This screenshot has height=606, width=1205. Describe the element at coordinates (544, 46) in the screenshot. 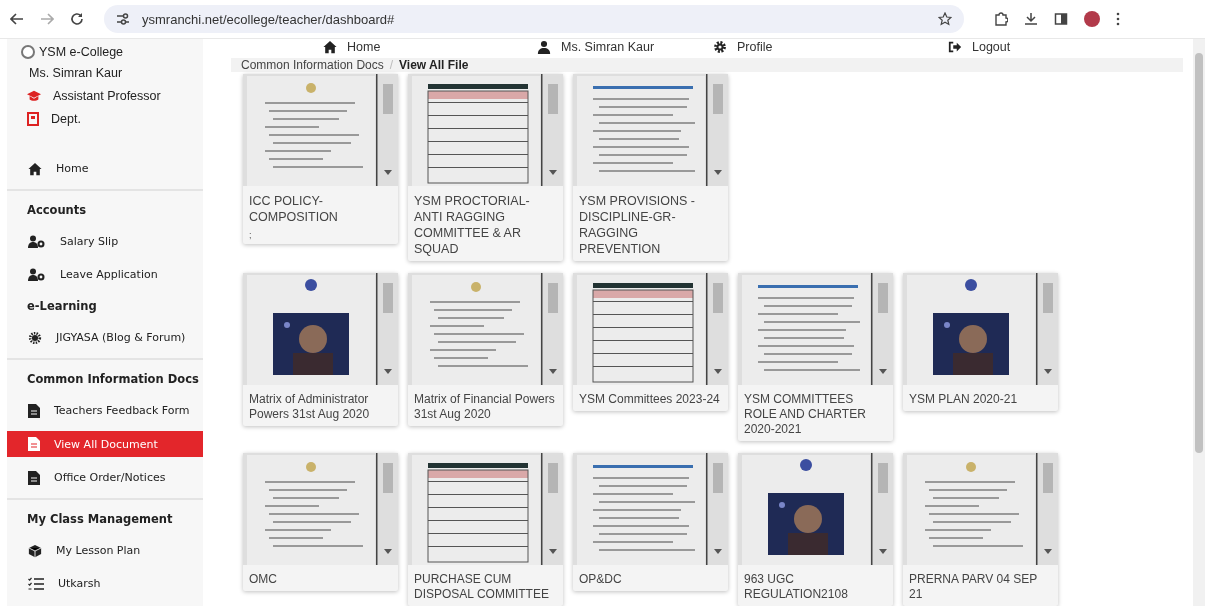

I see `user-icon` at that location.